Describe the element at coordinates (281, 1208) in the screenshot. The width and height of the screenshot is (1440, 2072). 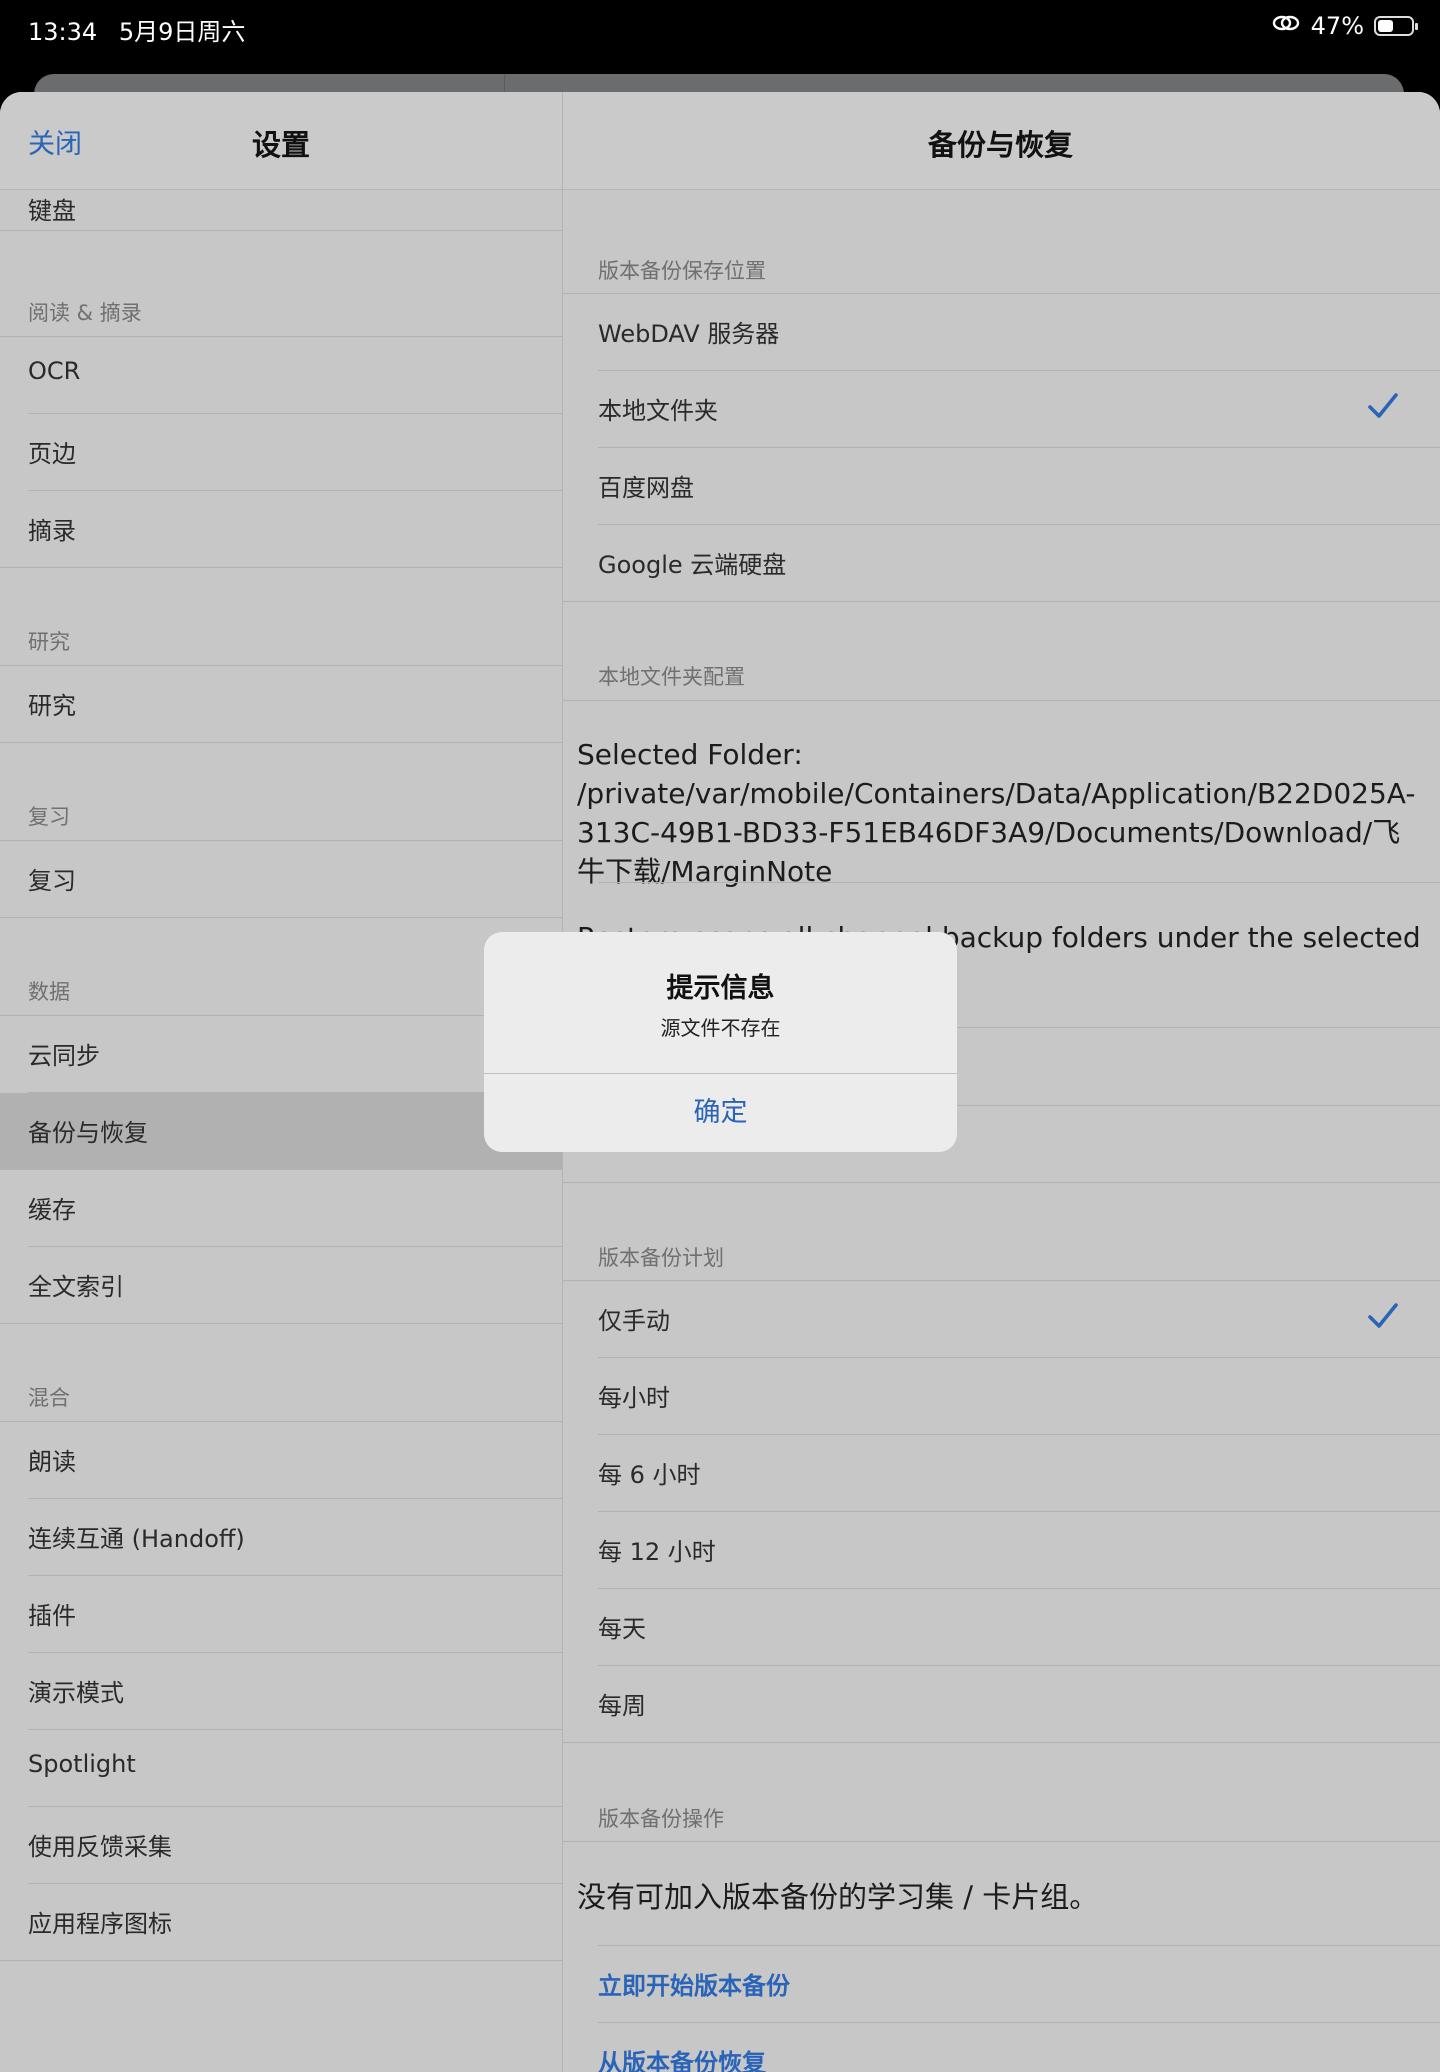
I see `sidebar-item-cache: 缓存` at that location.